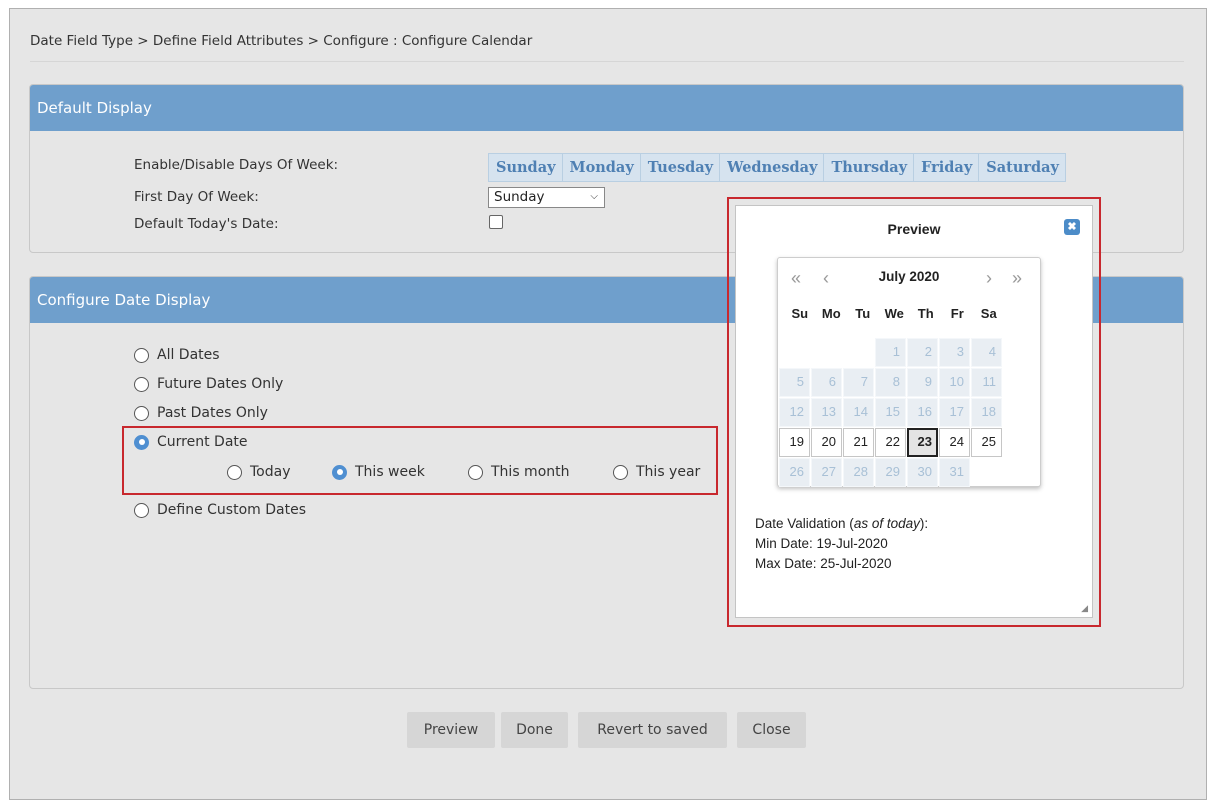 This screenshot has width=1207, height=800. I want to click on day-toggle-thursday: Thursday, so click(869, 167).